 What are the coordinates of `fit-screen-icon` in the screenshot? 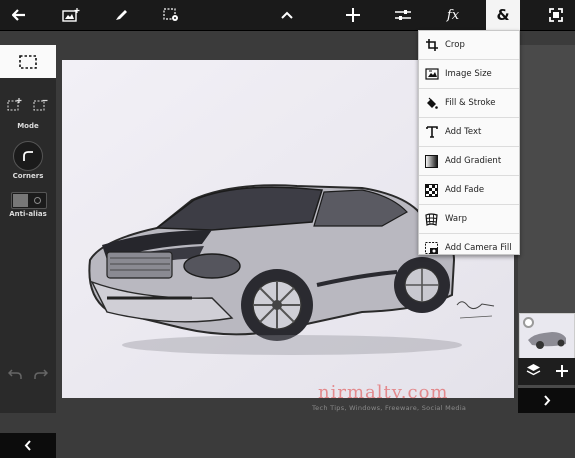 It's located at (556, 15).